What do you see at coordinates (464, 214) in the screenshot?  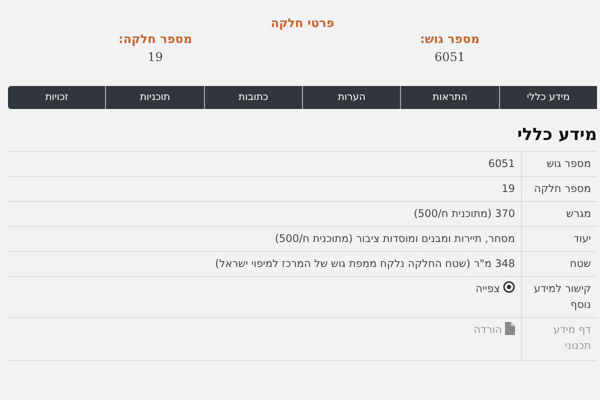 I see `row-value: 370 (מתוכנית ח/500)` at bounding box center [464, 214].